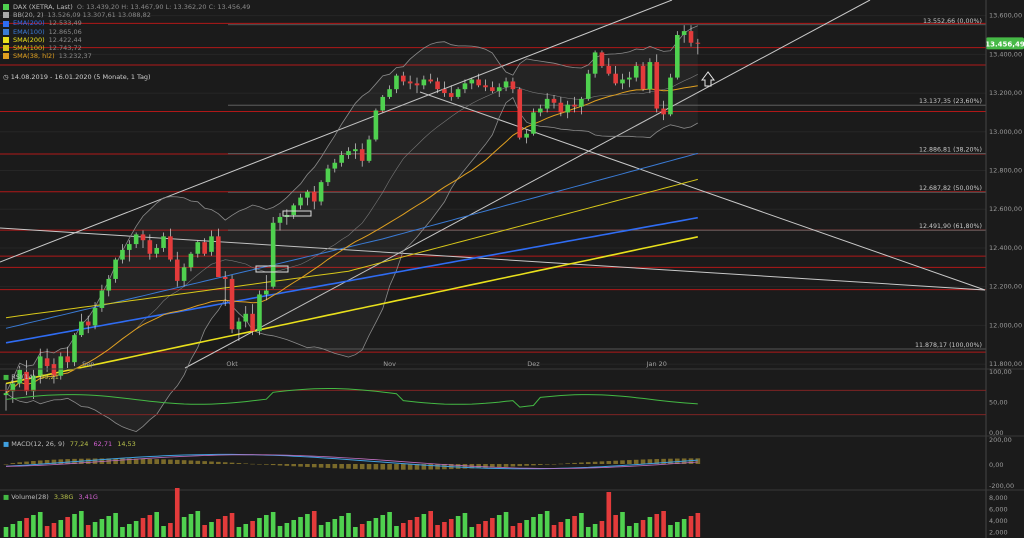 Image resolution: width=1024 pixels, height=538 pixels. Describe the element at coordinates (38, 444) in the screenshot. I see `macd-name: MACD(12, 26, 9)` at that location.